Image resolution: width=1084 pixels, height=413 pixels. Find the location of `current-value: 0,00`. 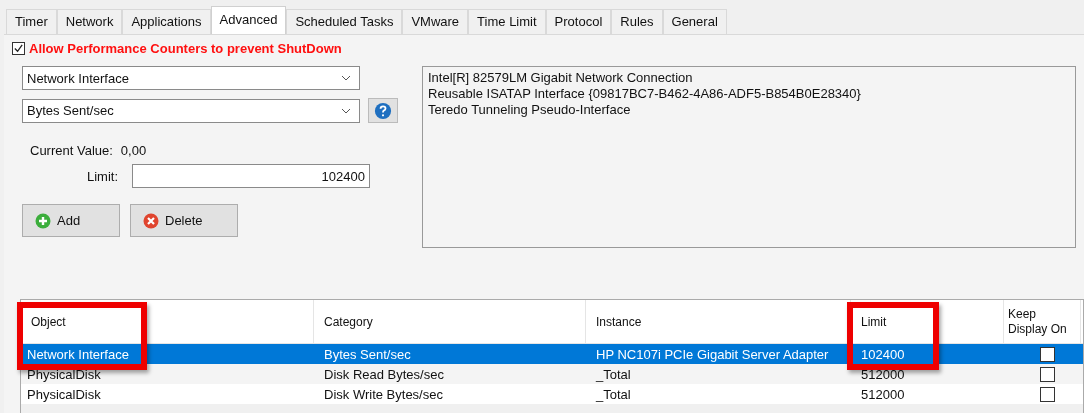

current-value: 0,00 is located at coordinates (133, 150).